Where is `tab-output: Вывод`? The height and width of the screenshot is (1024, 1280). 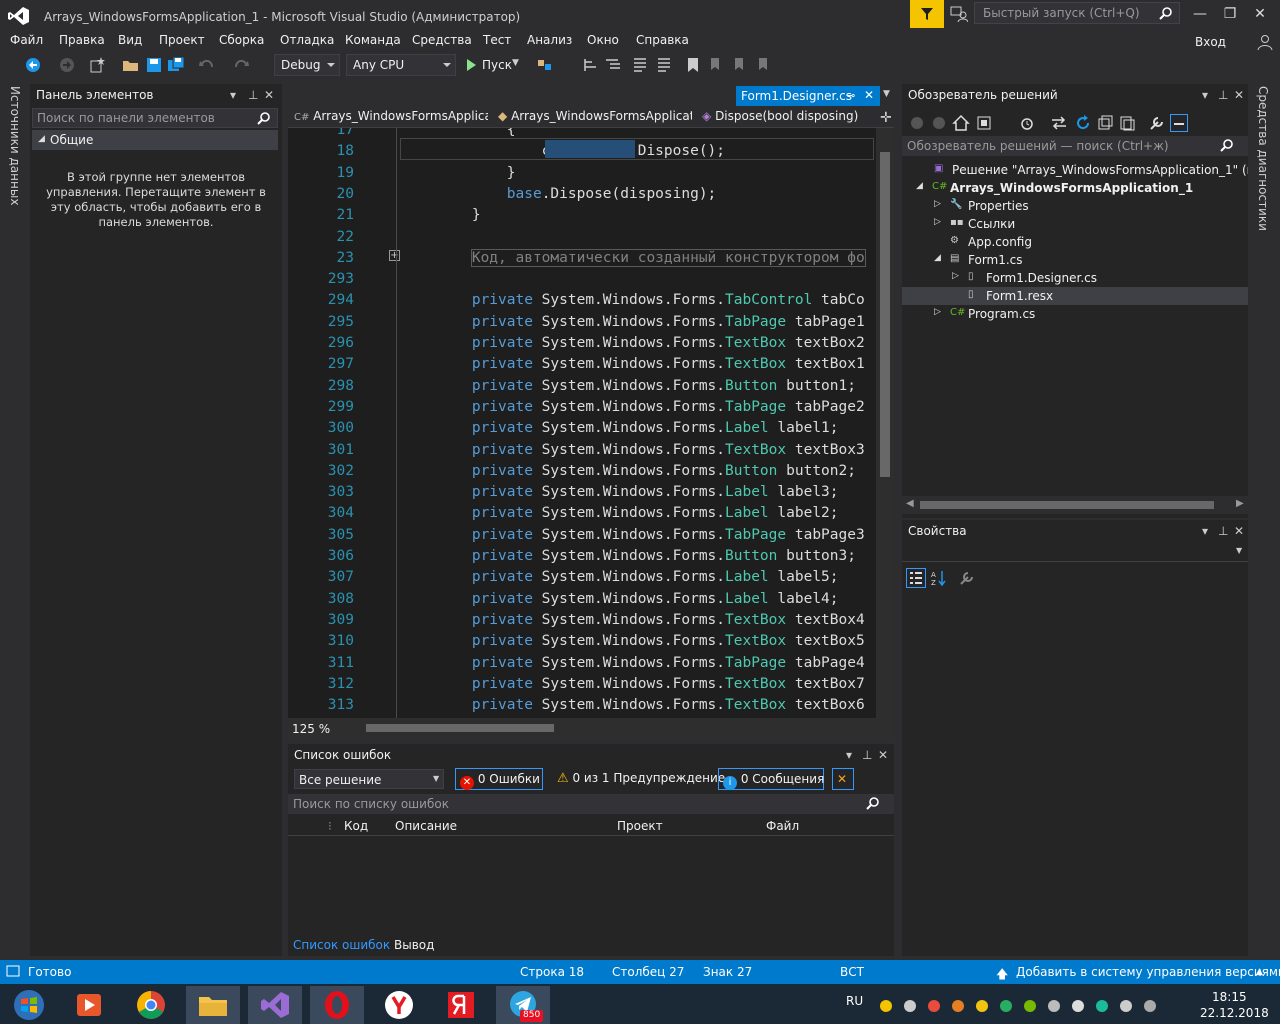
tab-output: Вывод is located at coordinates (414, 945).